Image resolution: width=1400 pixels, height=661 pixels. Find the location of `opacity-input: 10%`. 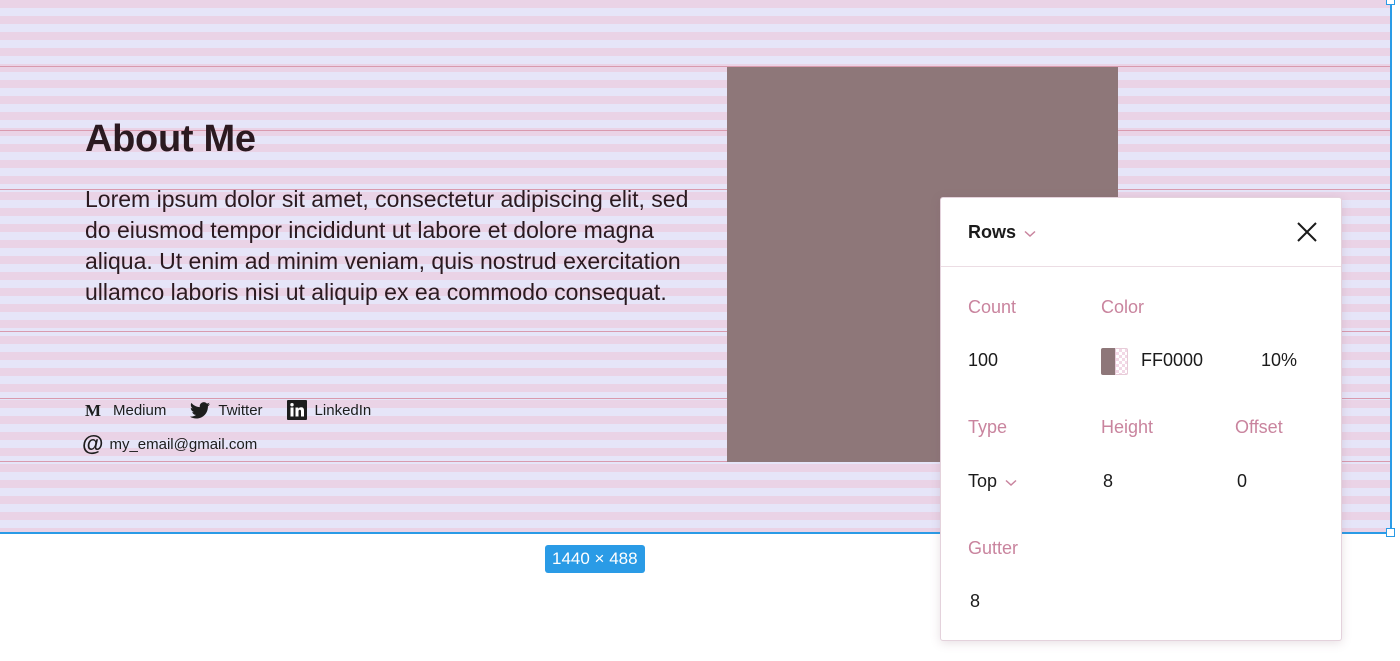

opacity-input: 10% is located at coordinates (1279, 360).